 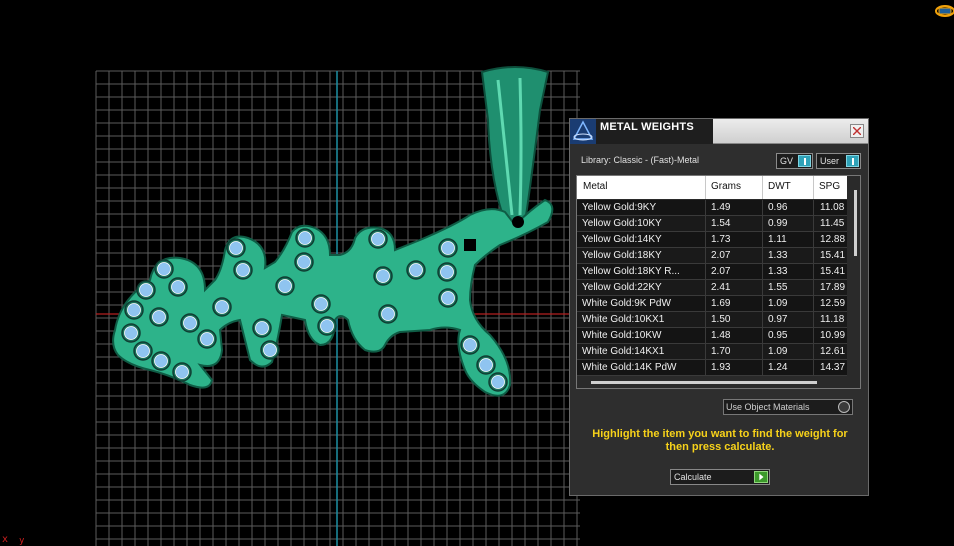 What do you see at coordinates (726, 186) in the screenshot?
I see `column-header-grams: Grams` at bounding box center [726, 186].